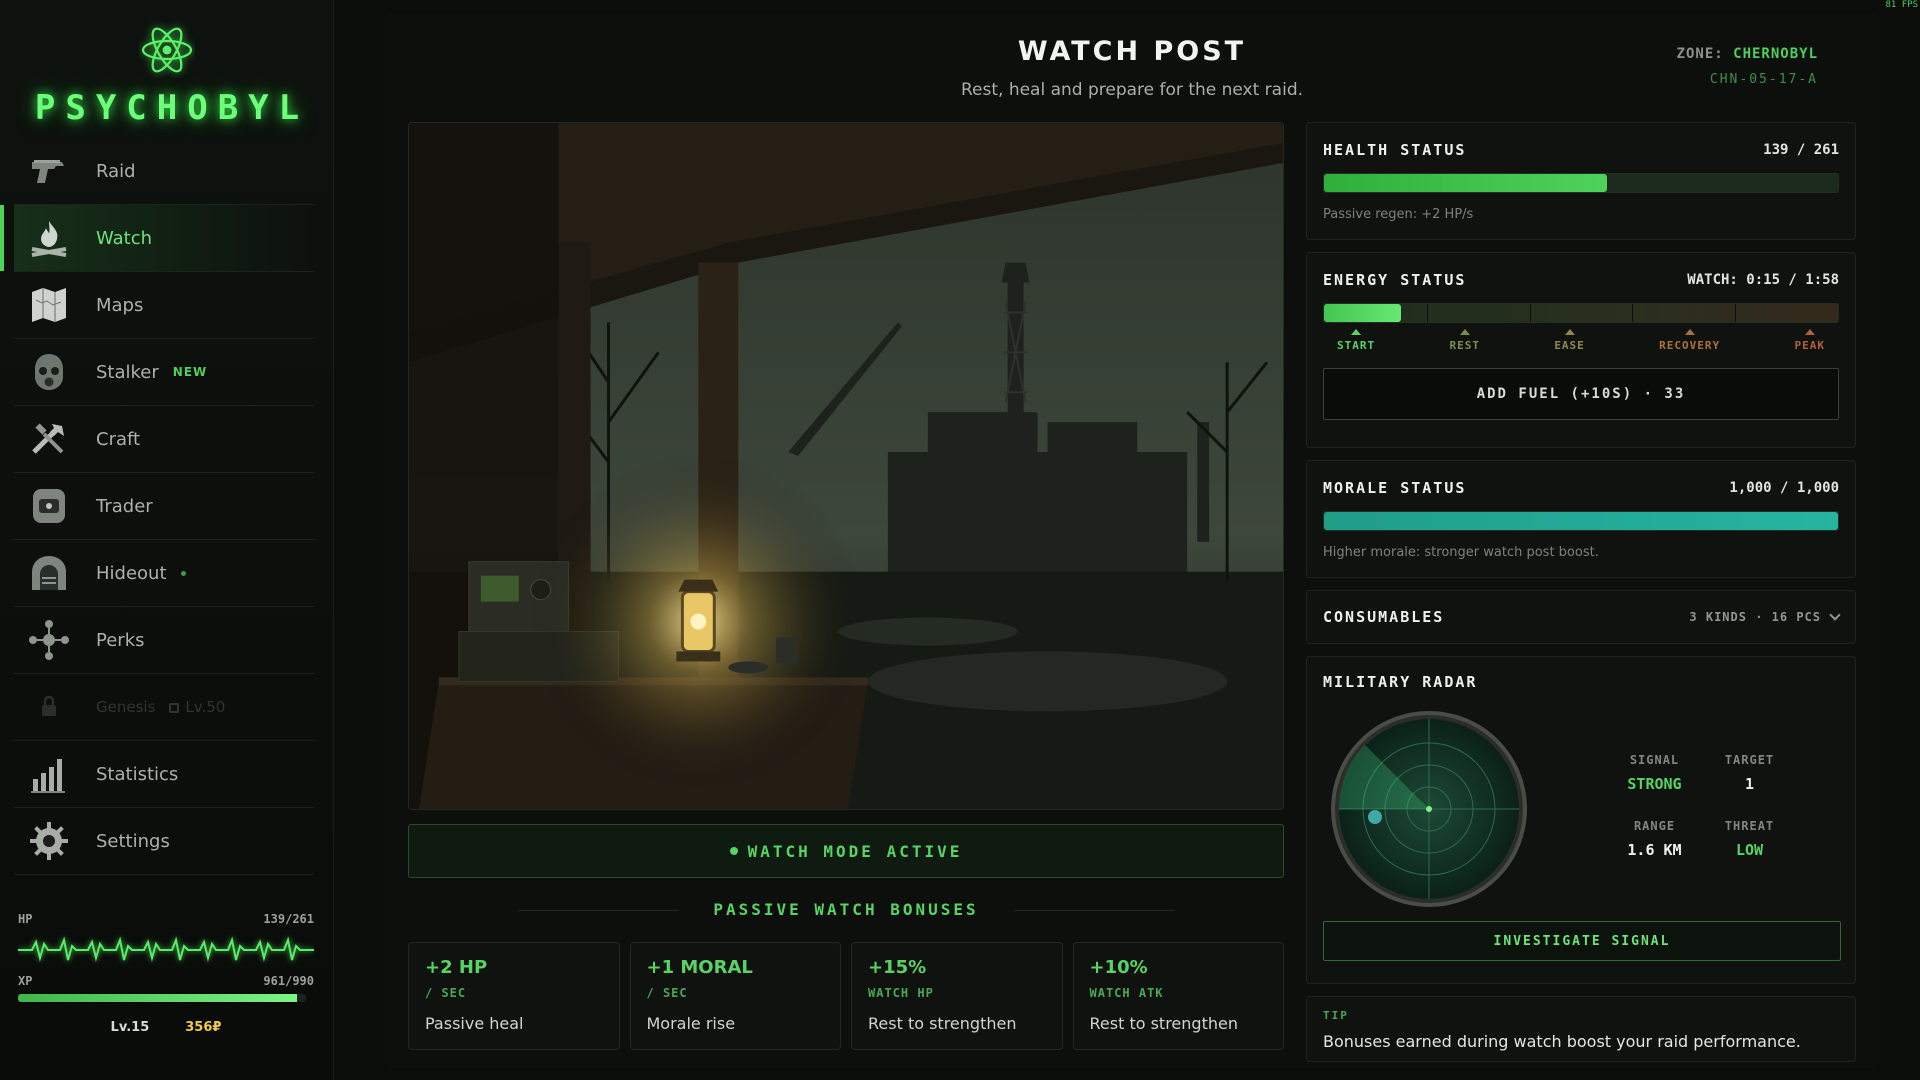 The width and height of the screenshot is (1920, 1080). Describe the element at coordinates (1569, 345) in the screenshot. I see `phase-label: EASE` at that location.